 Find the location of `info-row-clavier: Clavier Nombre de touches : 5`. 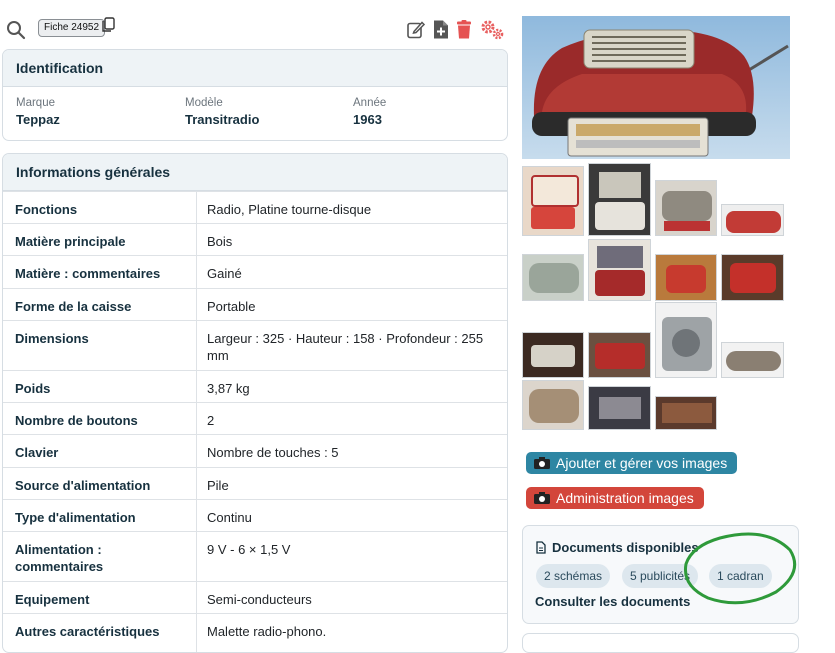

info-row-clavier: Clavier Nombre de touches : 5 is located at coordinates (255, 450).